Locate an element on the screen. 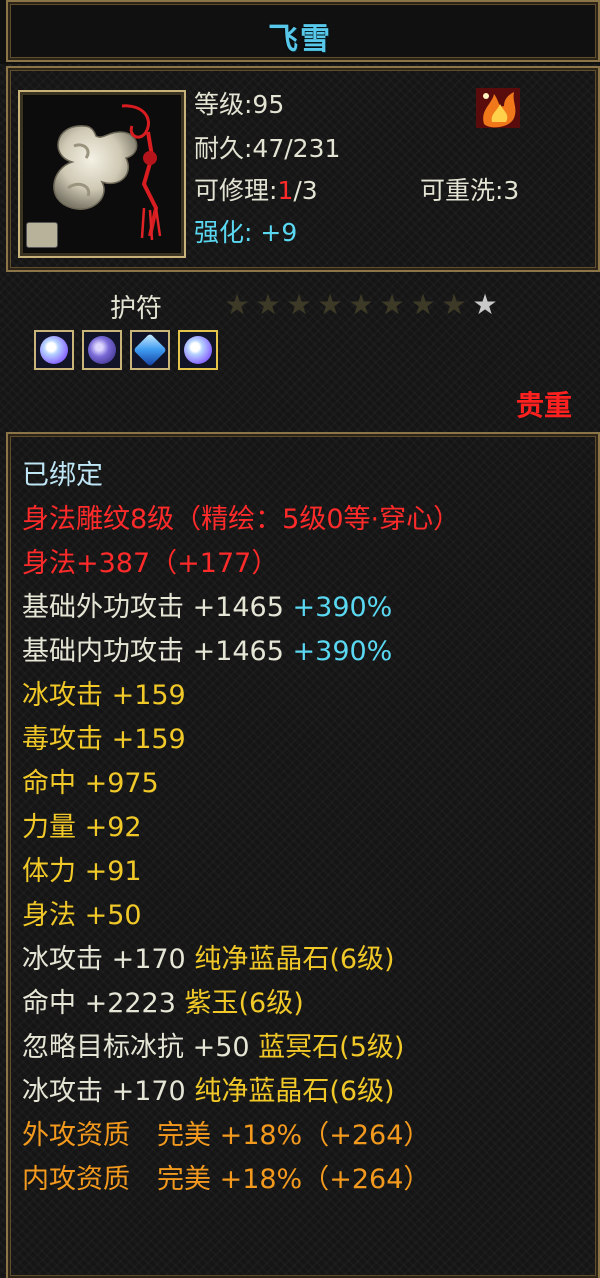 This screenshot has height=1278, width=600. gem3-name: 蓝冥石(5级) is located at coordinates (331, 1047).